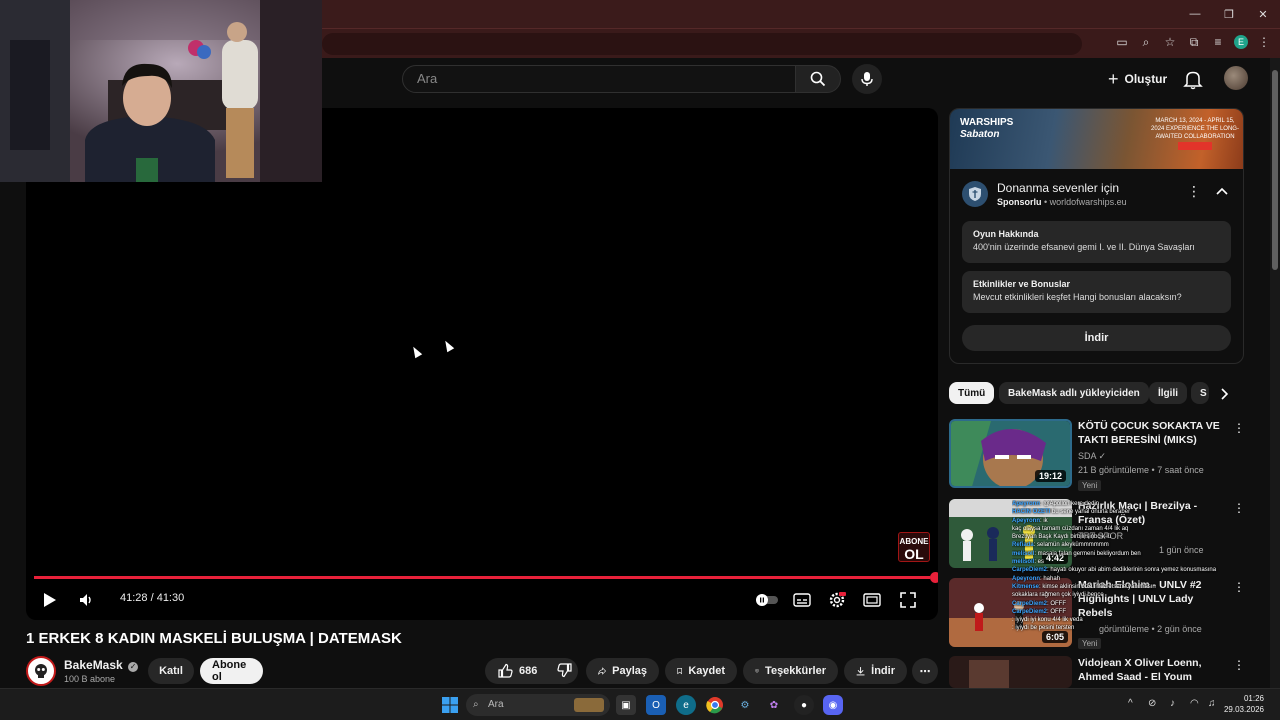  What do you see at coordinates (1122, 504) in the screenshot?
I see `chat-message: Apeyronn: @Apollon kere dedin` at bounding box center [1122, 504].